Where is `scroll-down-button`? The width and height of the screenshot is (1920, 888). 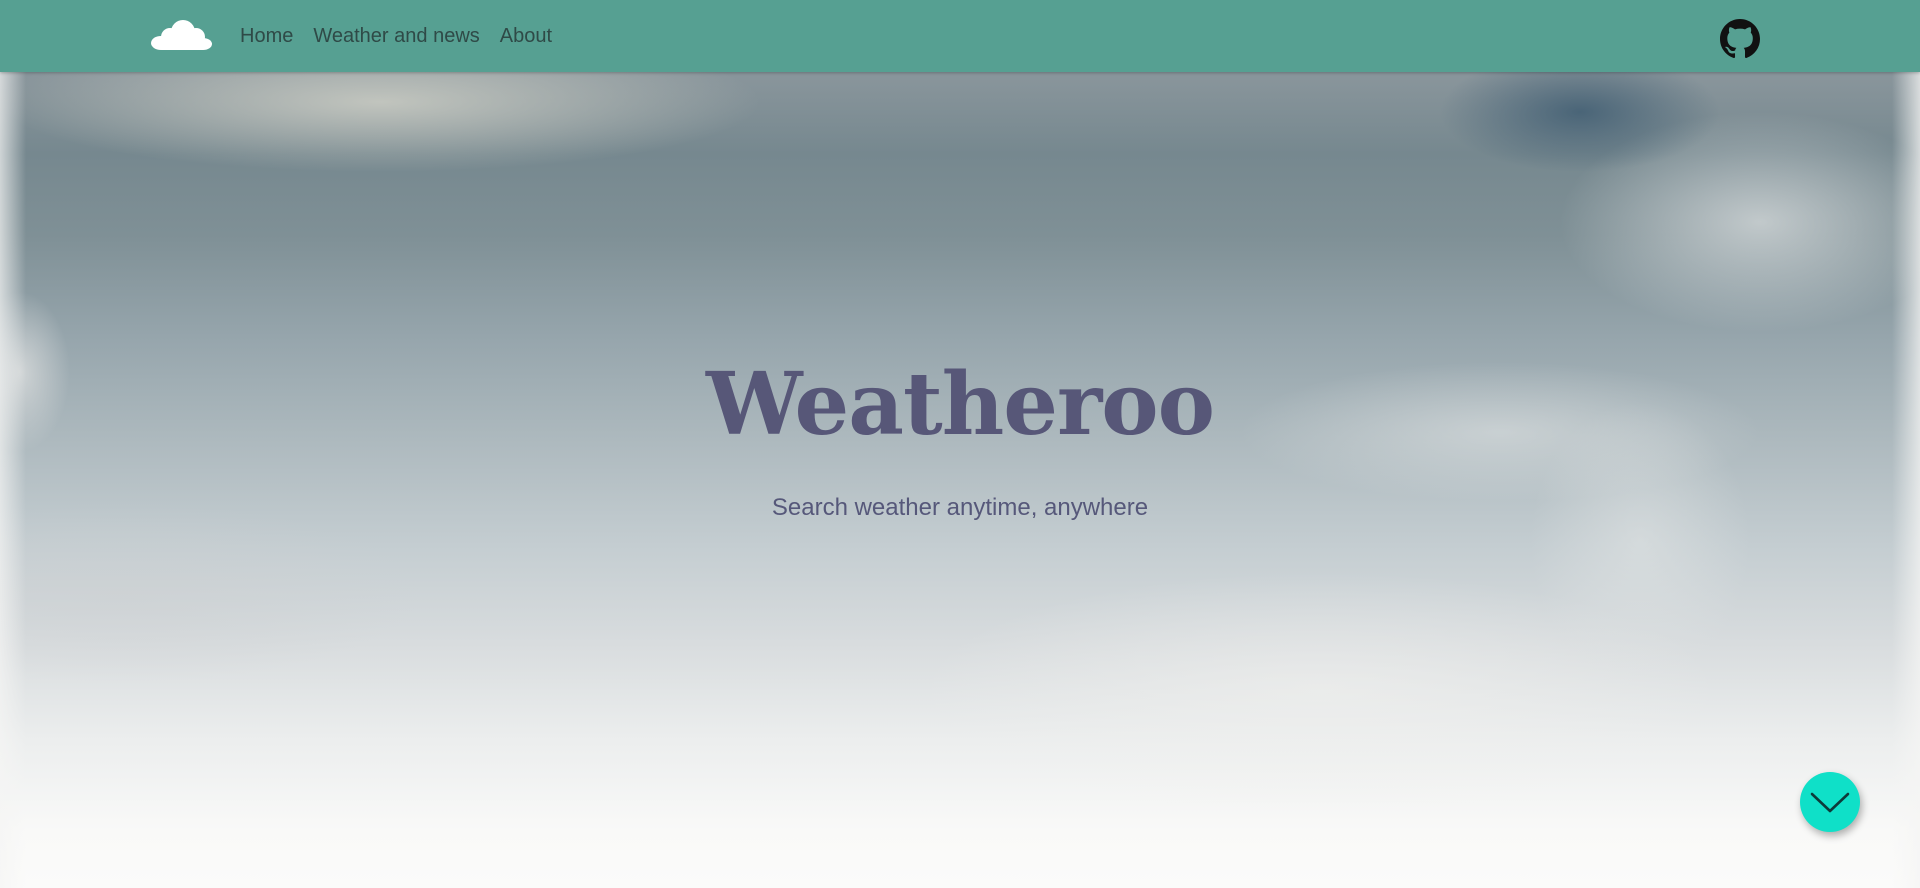 scroll-down-button is located at coordinates (1830, 802).